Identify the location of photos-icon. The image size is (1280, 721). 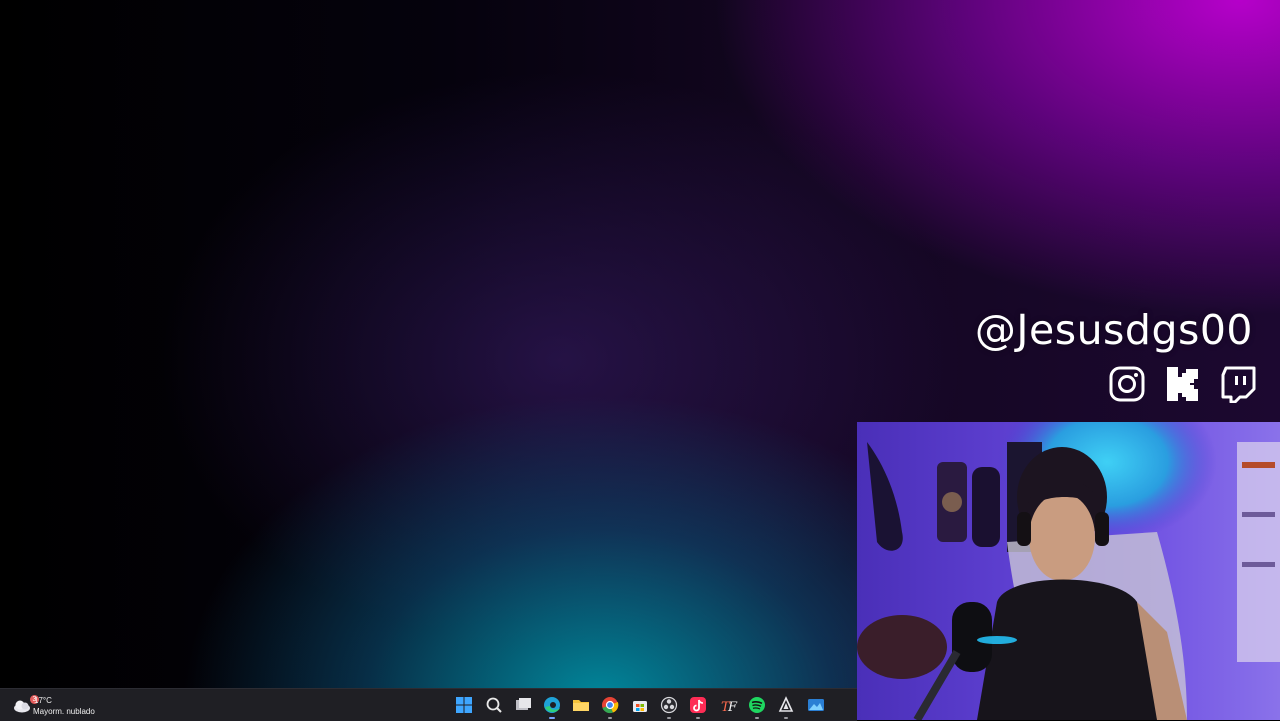
(816, 705).